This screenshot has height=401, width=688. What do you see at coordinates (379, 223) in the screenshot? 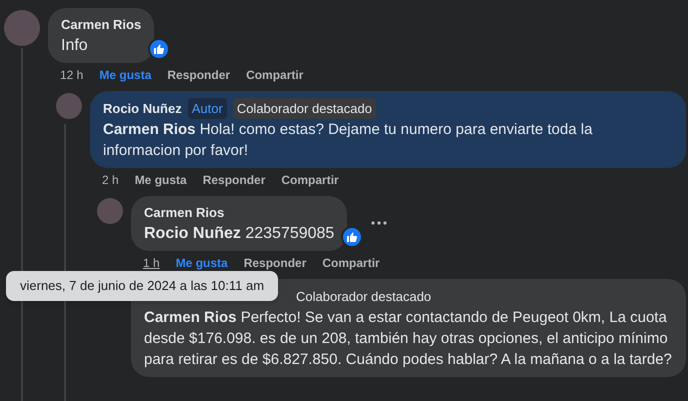
I see `more-options-icon` at bounding box center [379, 223].